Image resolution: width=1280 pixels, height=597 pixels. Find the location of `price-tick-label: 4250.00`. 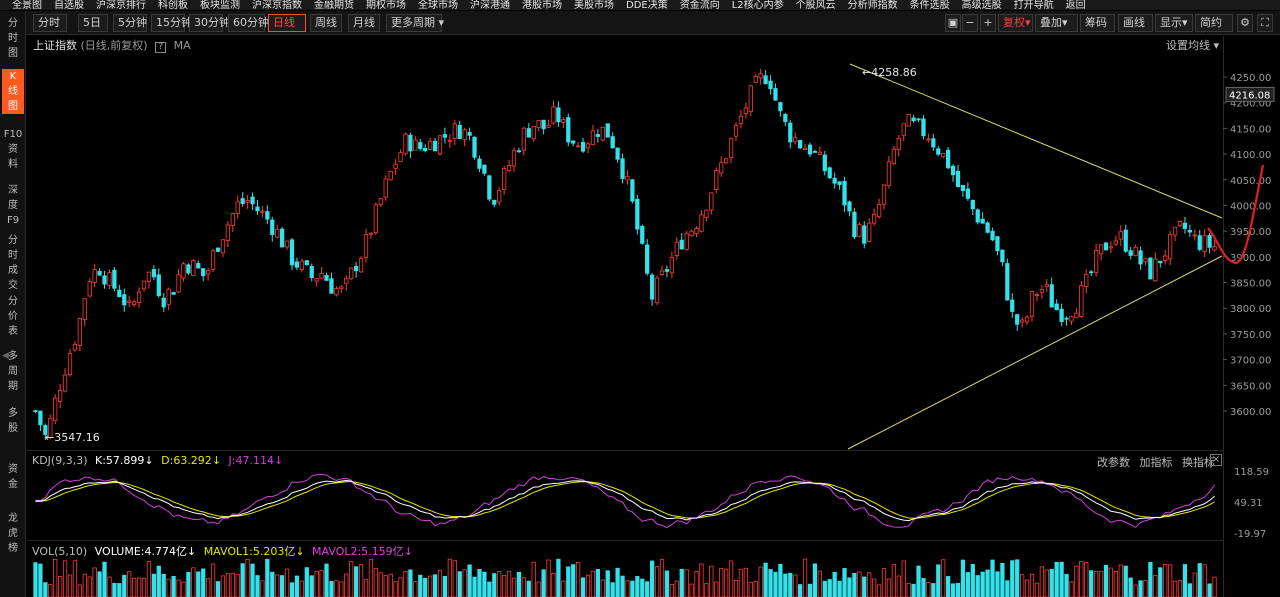

price-tick-label: 4250.00 is located at coordinates (1250, 78).